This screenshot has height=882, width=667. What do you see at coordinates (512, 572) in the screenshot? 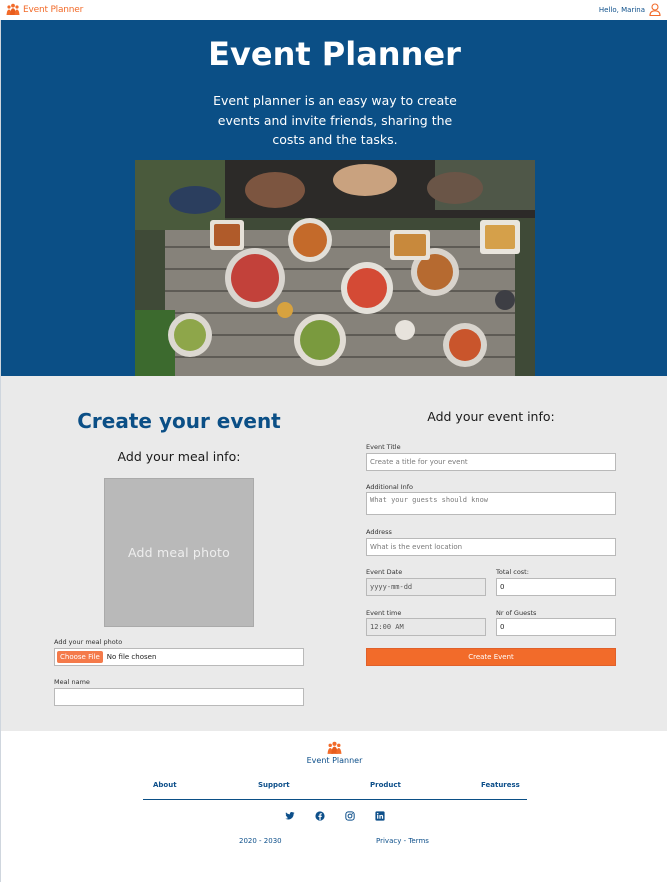
I see `total-cost-label: Total cost:` at bounding box center [512, 572].